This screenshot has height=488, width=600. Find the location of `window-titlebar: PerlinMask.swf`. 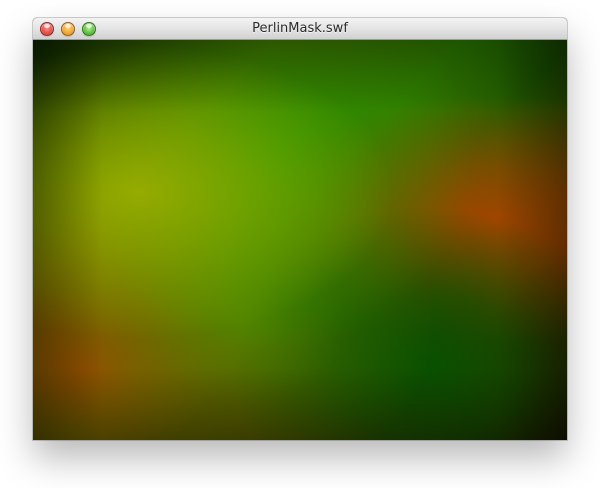

window-titlebar: PerlinMask.swf is located at coordinates (300, 29).